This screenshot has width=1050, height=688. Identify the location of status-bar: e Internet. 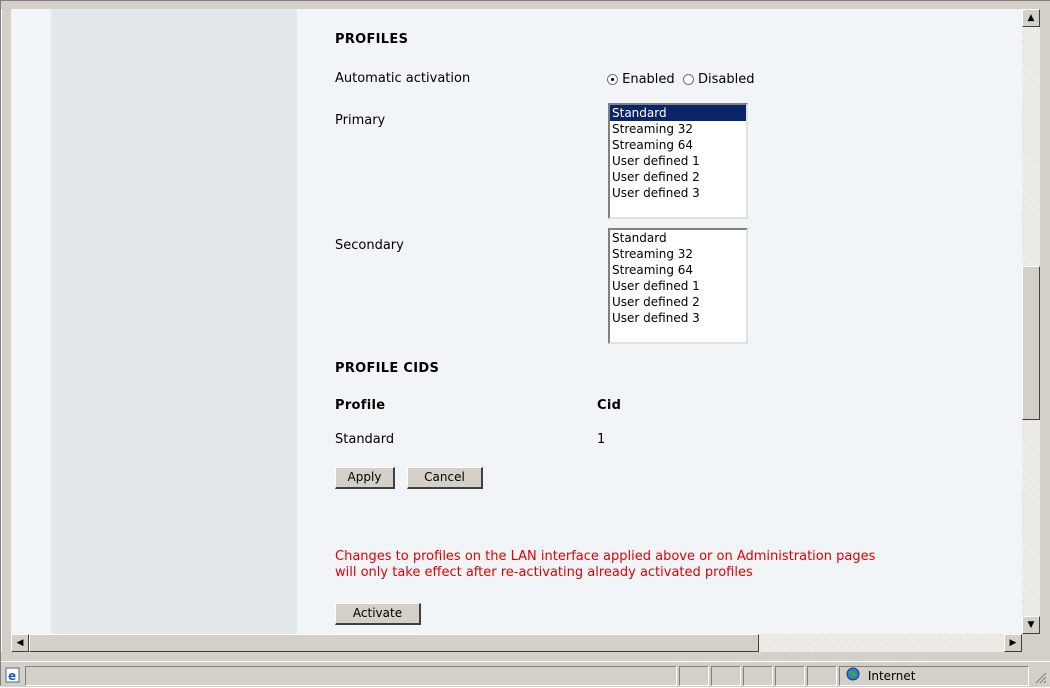
(525, 674).